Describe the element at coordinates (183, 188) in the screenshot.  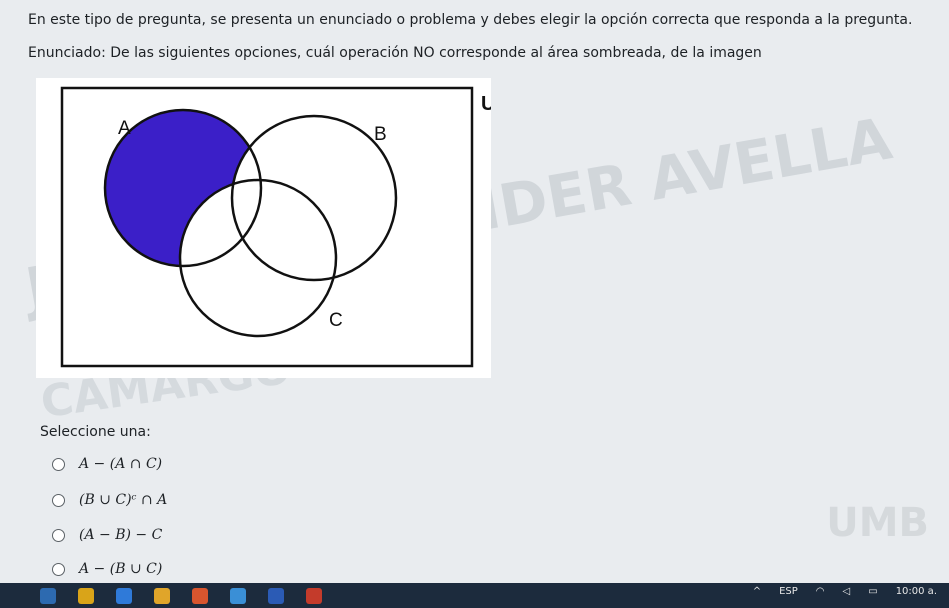
I see `shaded-region` at that location.